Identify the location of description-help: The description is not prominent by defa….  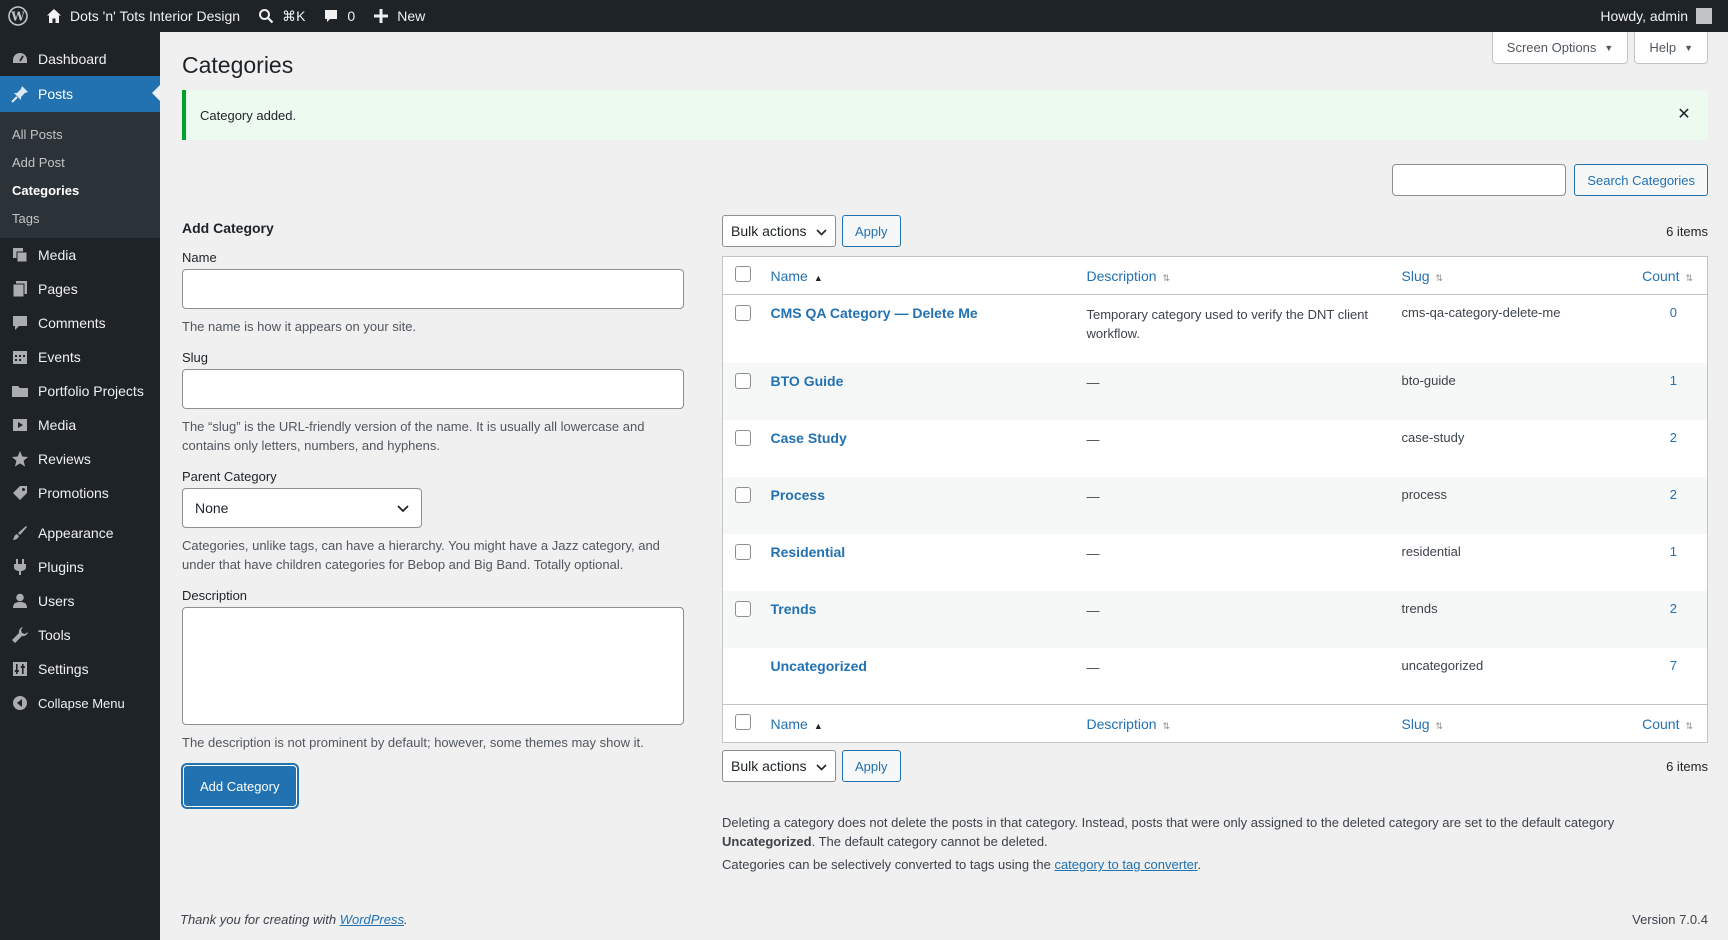
(413, 742).